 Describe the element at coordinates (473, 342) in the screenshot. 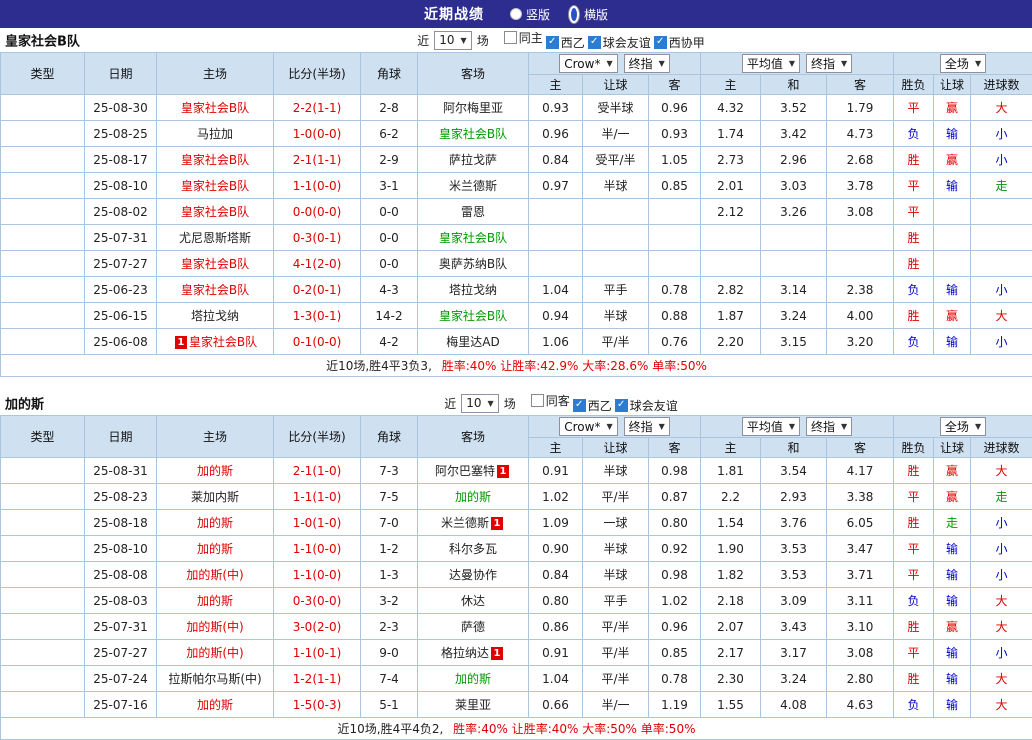

I see `away-team: 梅里达AD` at that location.